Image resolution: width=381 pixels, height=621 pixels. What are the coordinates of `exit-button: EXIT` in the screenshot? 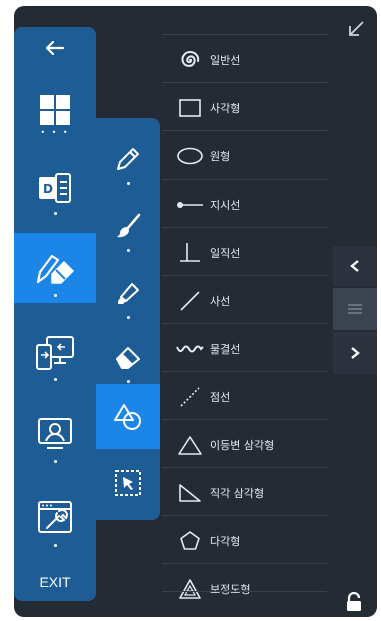 It's located at (55, 582).